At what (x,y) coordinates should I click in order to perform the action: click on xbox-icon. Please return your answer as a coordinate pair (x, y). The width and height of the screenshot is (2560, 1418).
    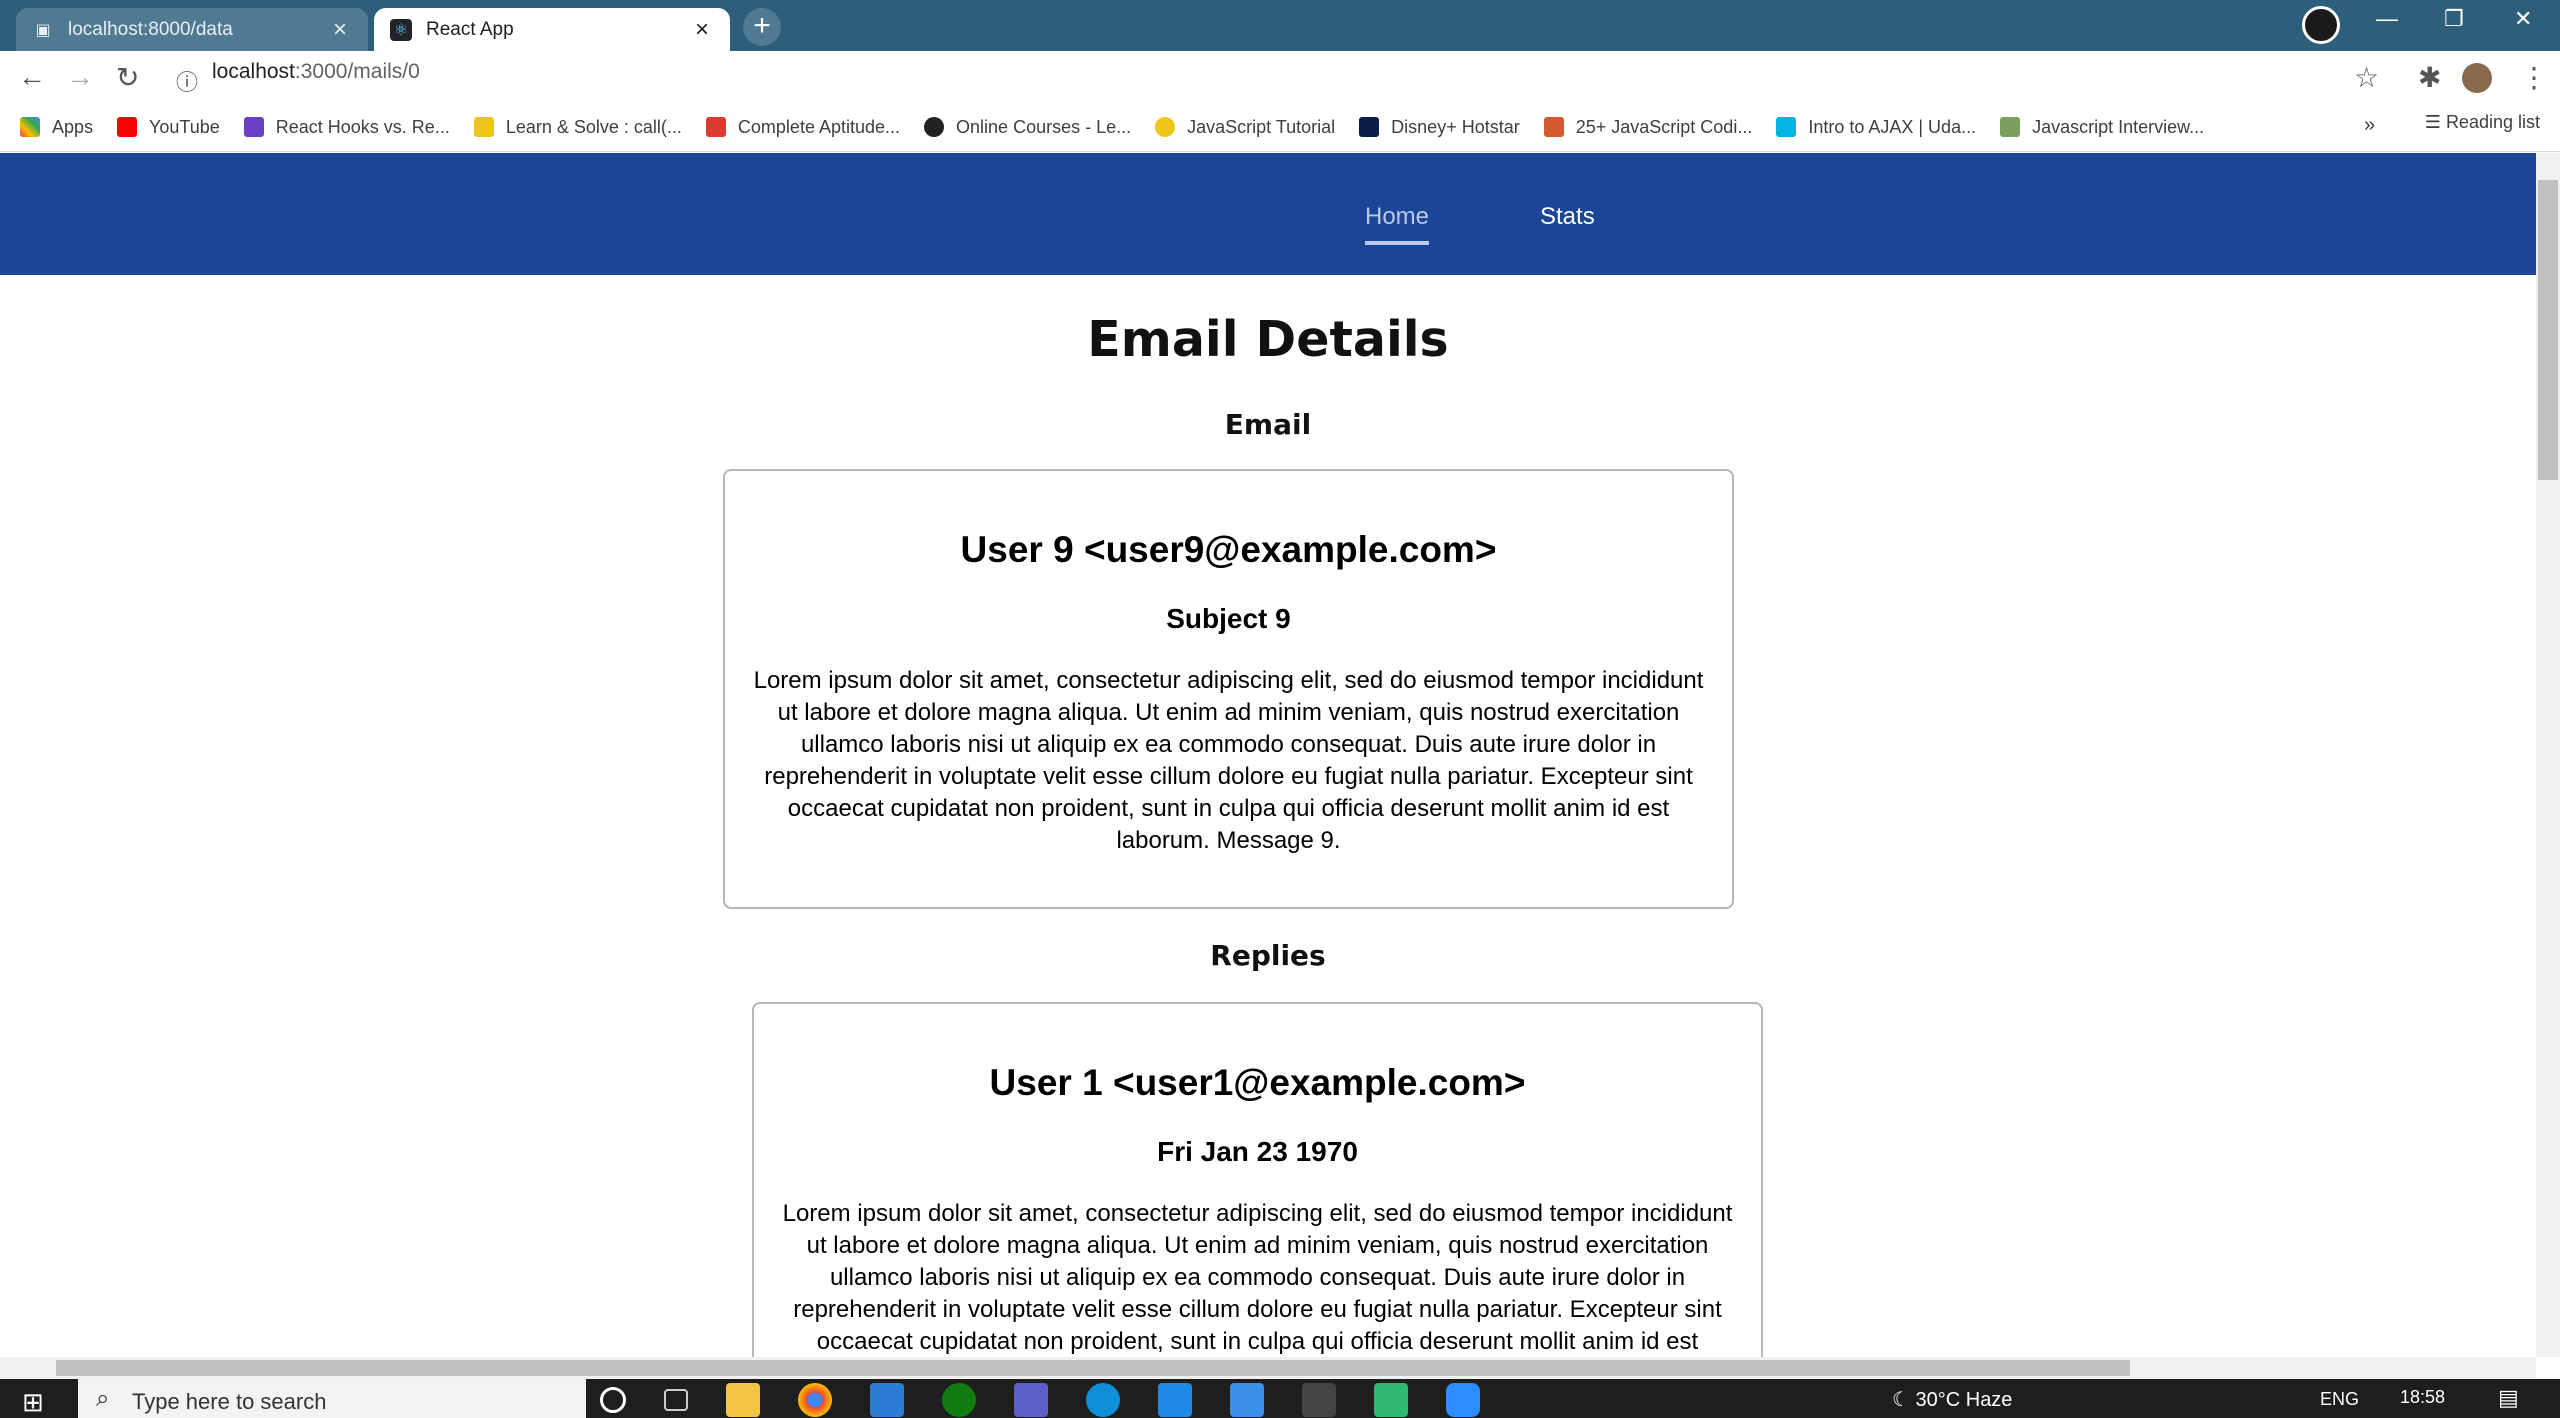
    Looking at the image, I should click on (959, 1400).